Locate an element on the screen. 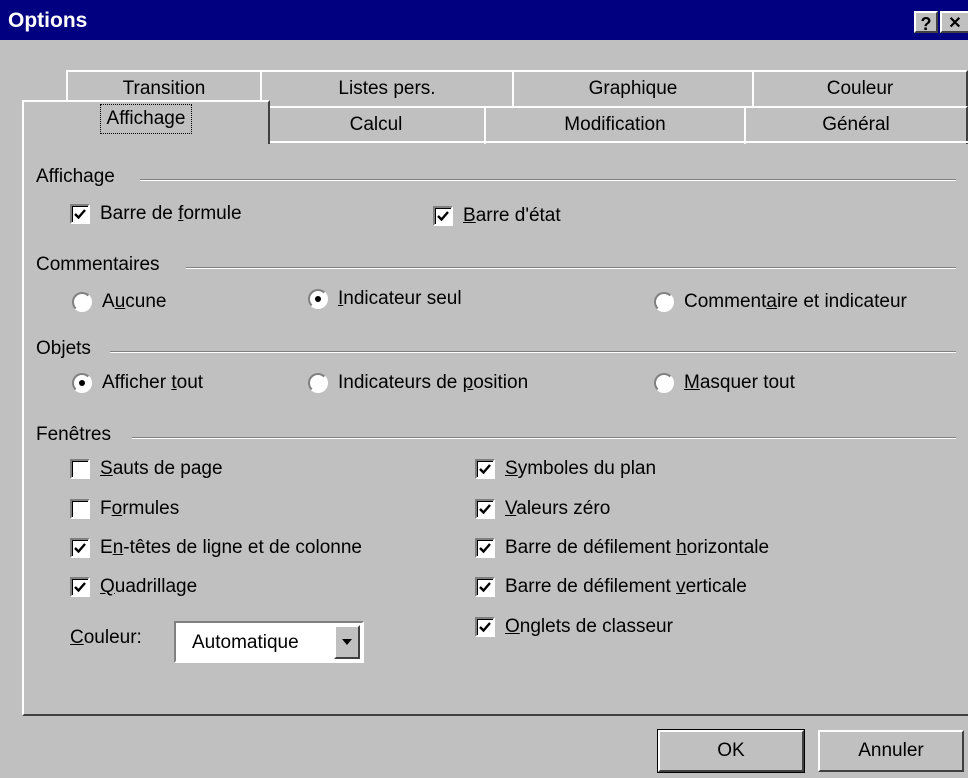 This screenshot has width=968, height=778. checkbox-formules: Formules is located at coordinates (124, 509).